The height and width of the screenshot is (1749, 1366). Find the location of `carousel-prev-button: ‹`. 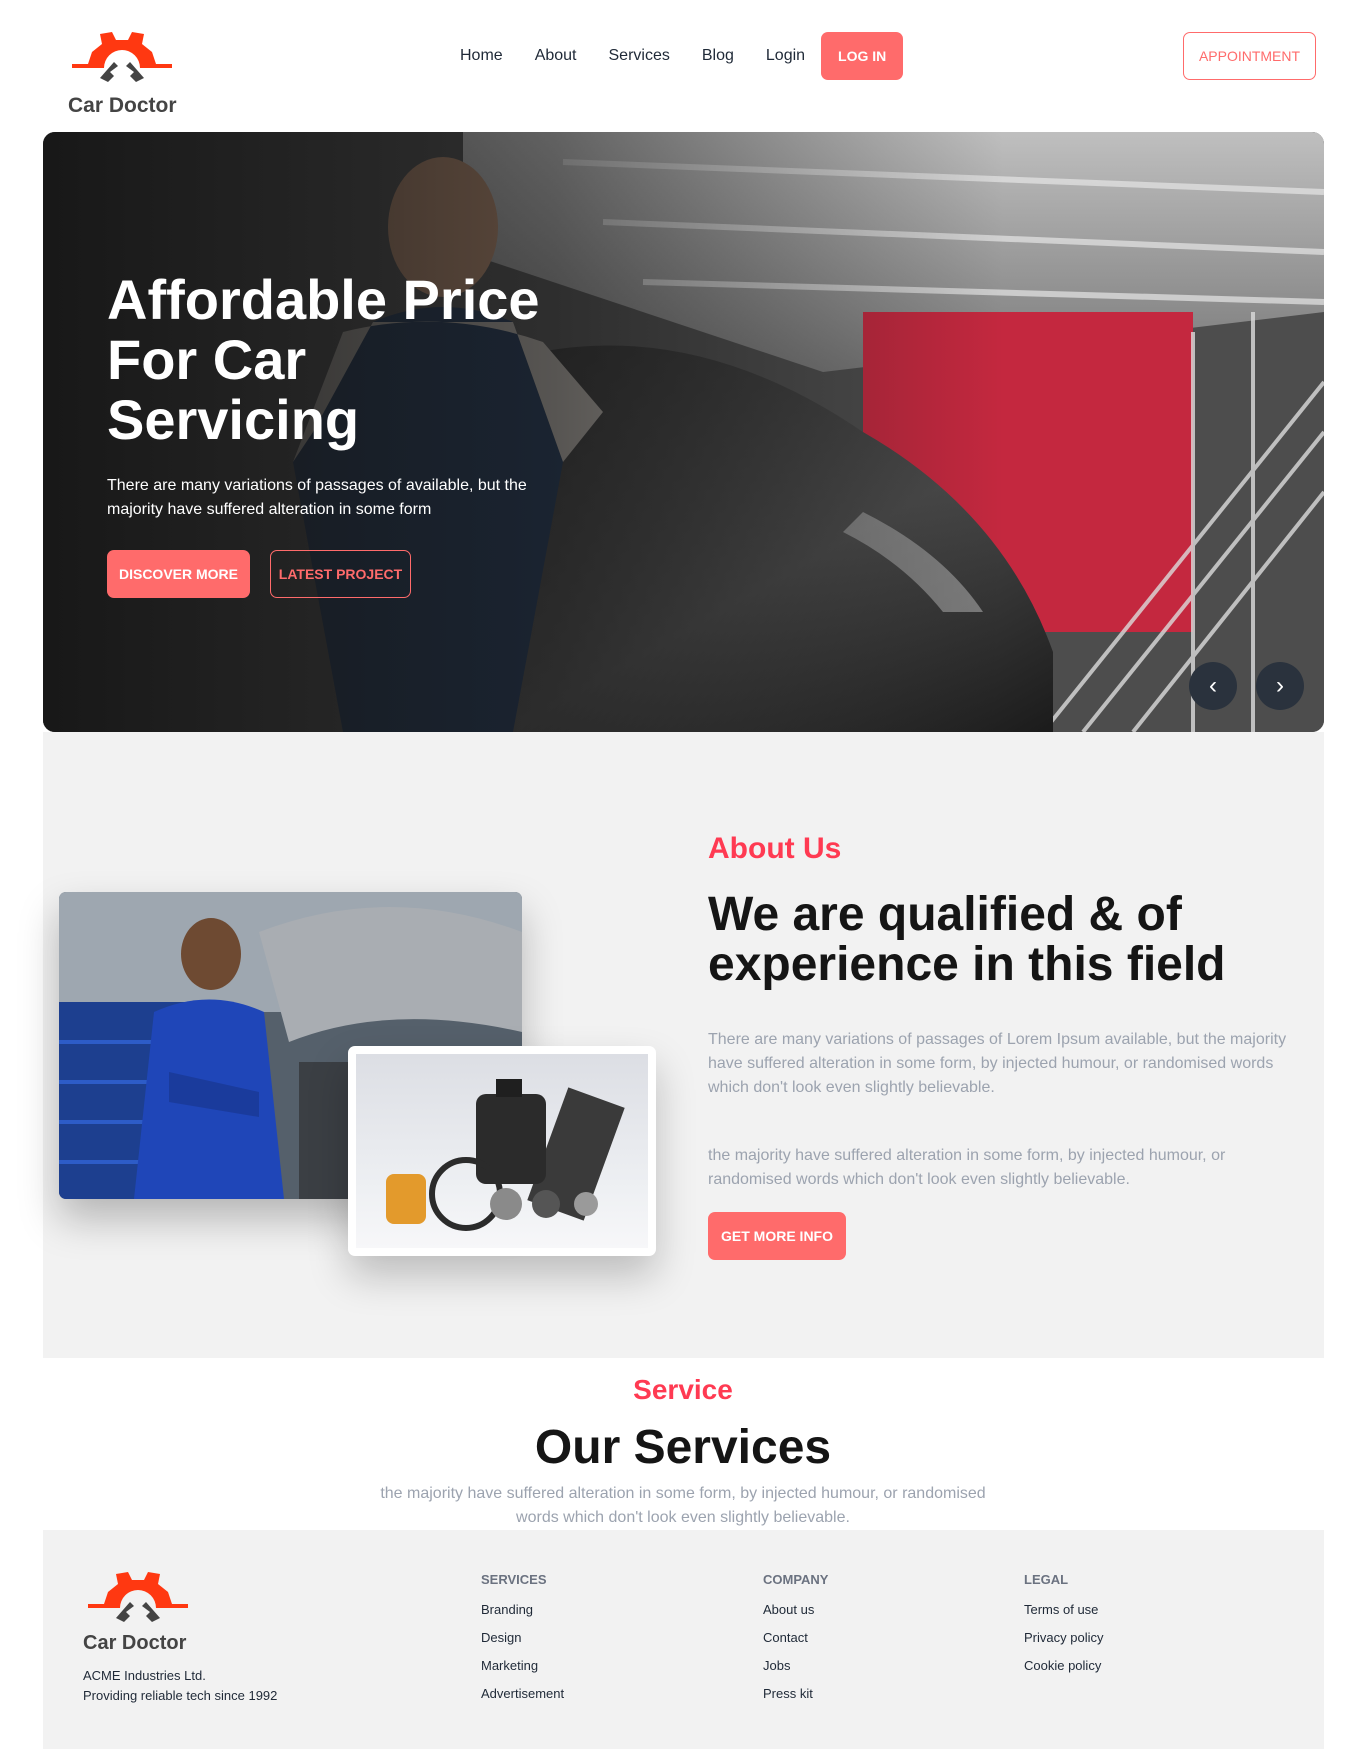

carousel-prev-button: ‹ is located at coordinates (1213, 686).